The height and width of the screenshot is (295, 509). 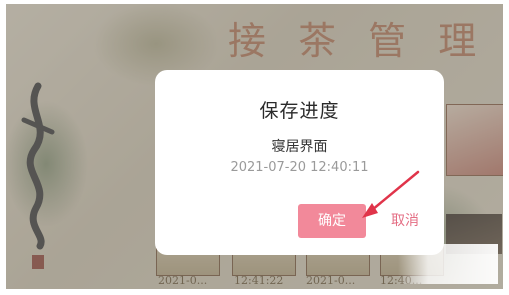 I want to click on dialog-subtitle: 寝居界面, so click(x=299, y=147).